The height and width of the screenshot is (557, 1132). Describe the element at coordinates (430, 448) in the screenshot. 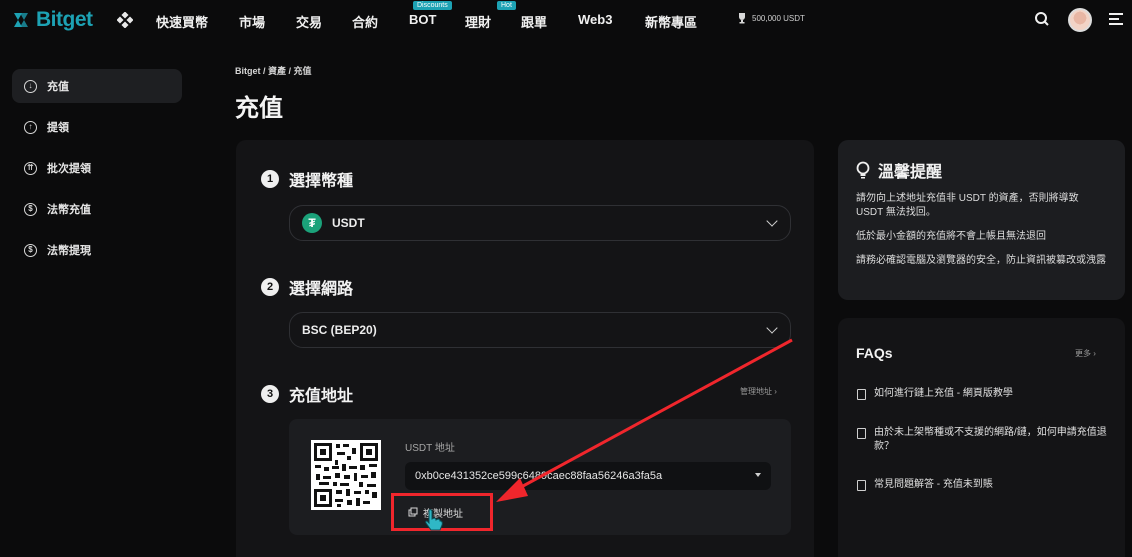

I see `address-label: USDT 地址` at that location.